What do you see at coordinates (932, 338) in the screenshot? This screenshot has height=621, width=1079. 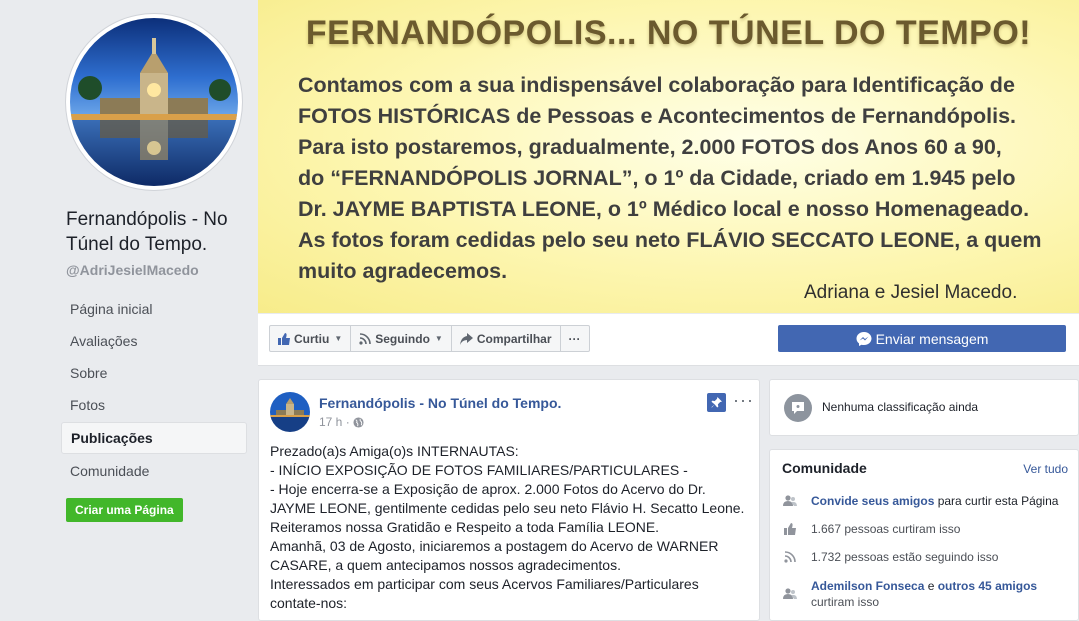 I see `send-message-label: Enviar mensagem` at bounding box center [932, 338].